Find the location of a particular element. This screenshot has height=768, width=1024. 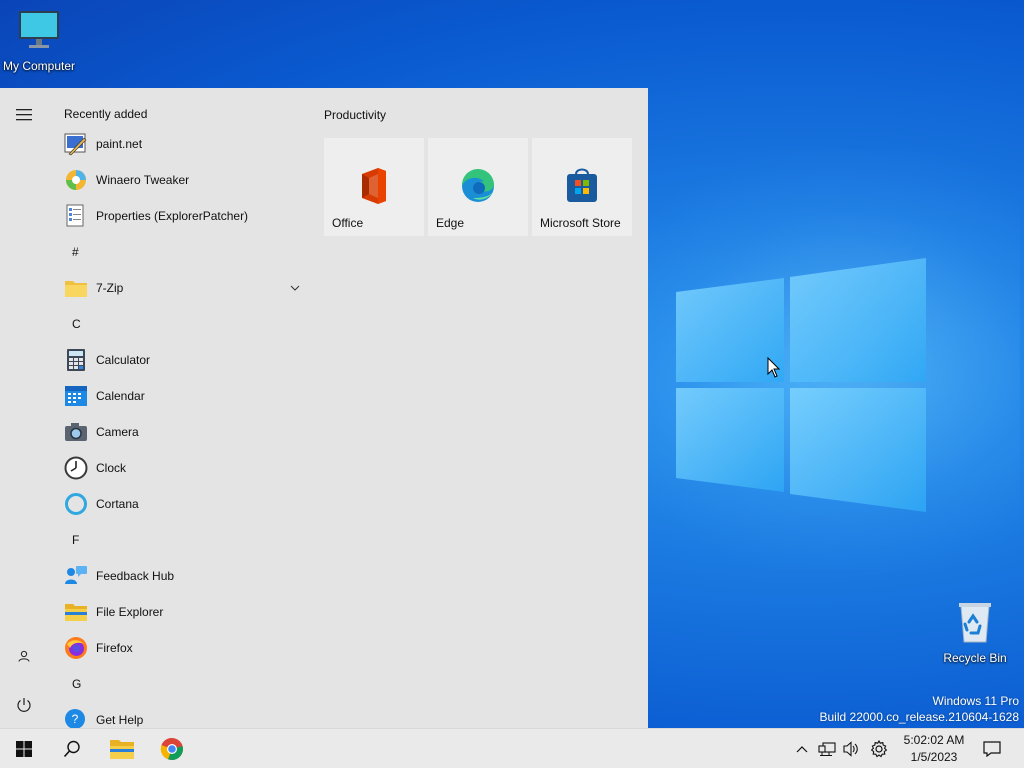

power-icon is located at coordinates (24, 705).